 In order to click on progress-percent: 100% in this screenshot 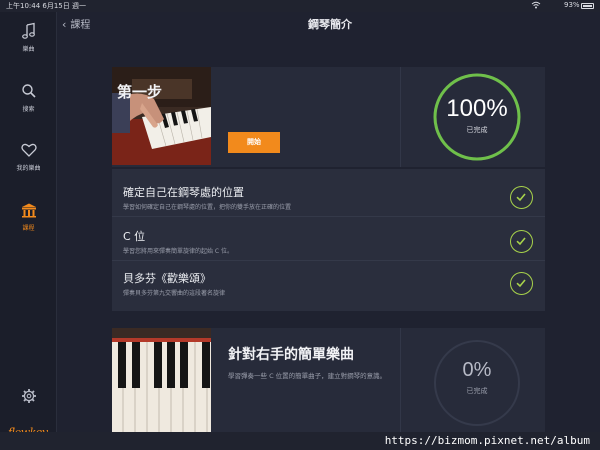, I will do `click(477, 108)`.